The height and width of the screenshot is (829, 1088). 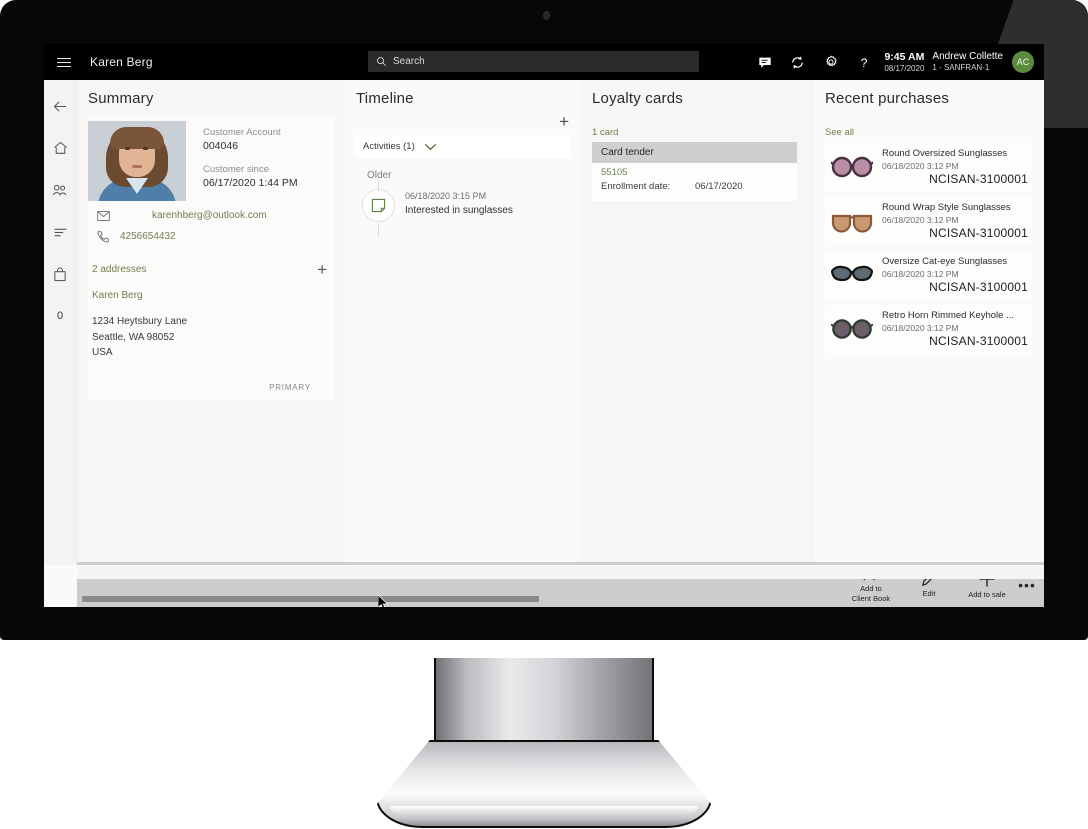 I want to click on webcam-icon, so click(x=546, y=15).